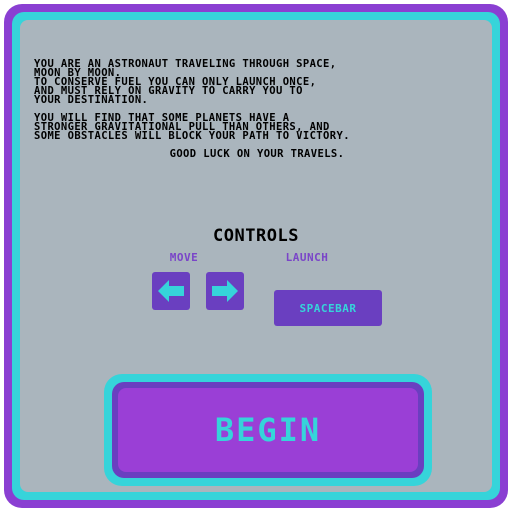  I want to click on left-arrow-key, so click(171, 291).